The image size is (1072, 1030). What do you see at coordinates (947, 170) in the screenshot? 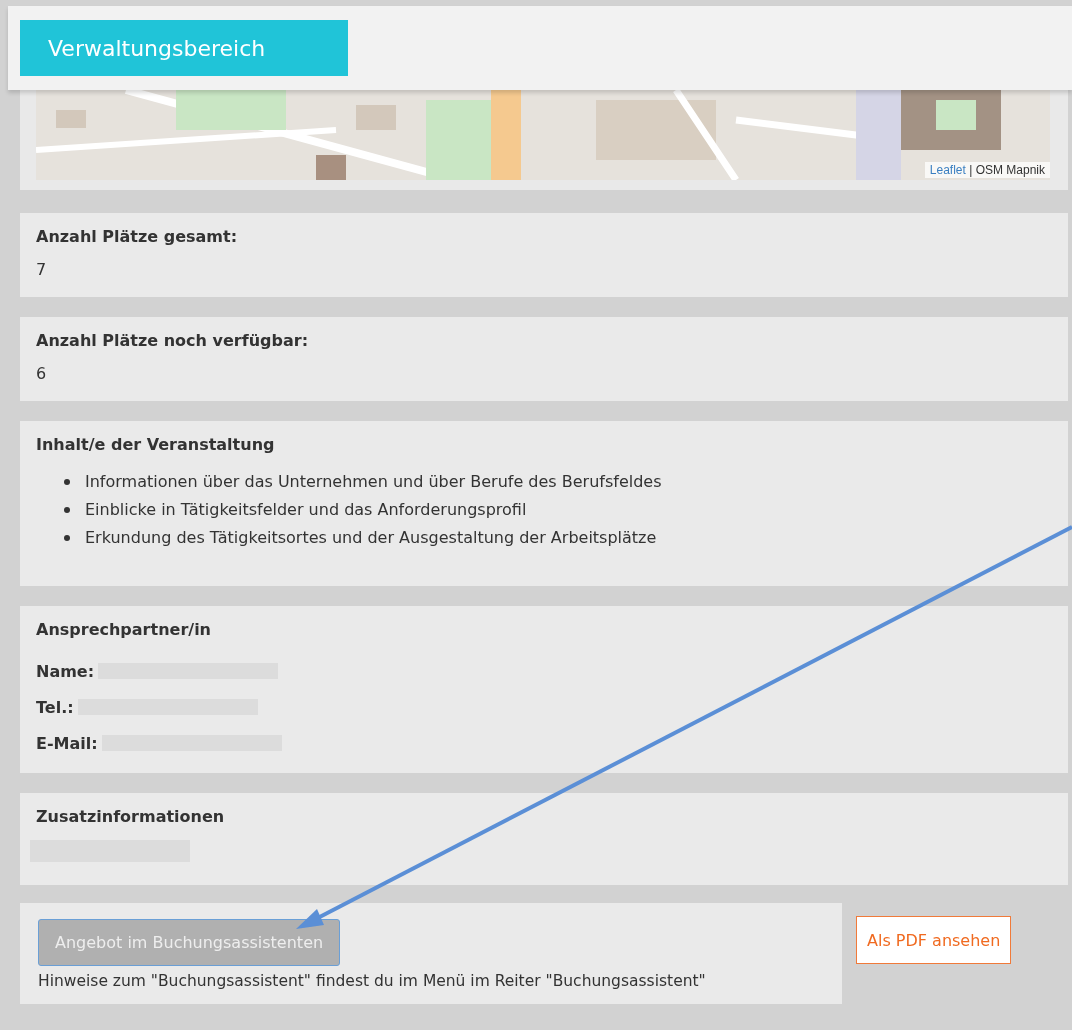
I see `leaflet-link: Leaflet` at bounding box center [947, 170].